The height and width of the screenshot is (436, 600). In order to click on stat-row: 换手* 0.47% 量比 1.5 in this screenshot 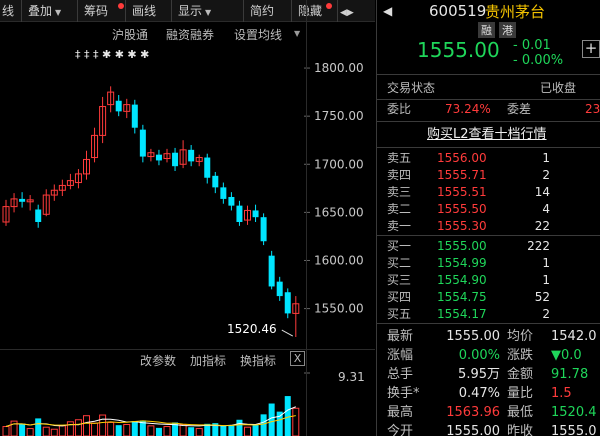, I will do `click(488, 394)`.